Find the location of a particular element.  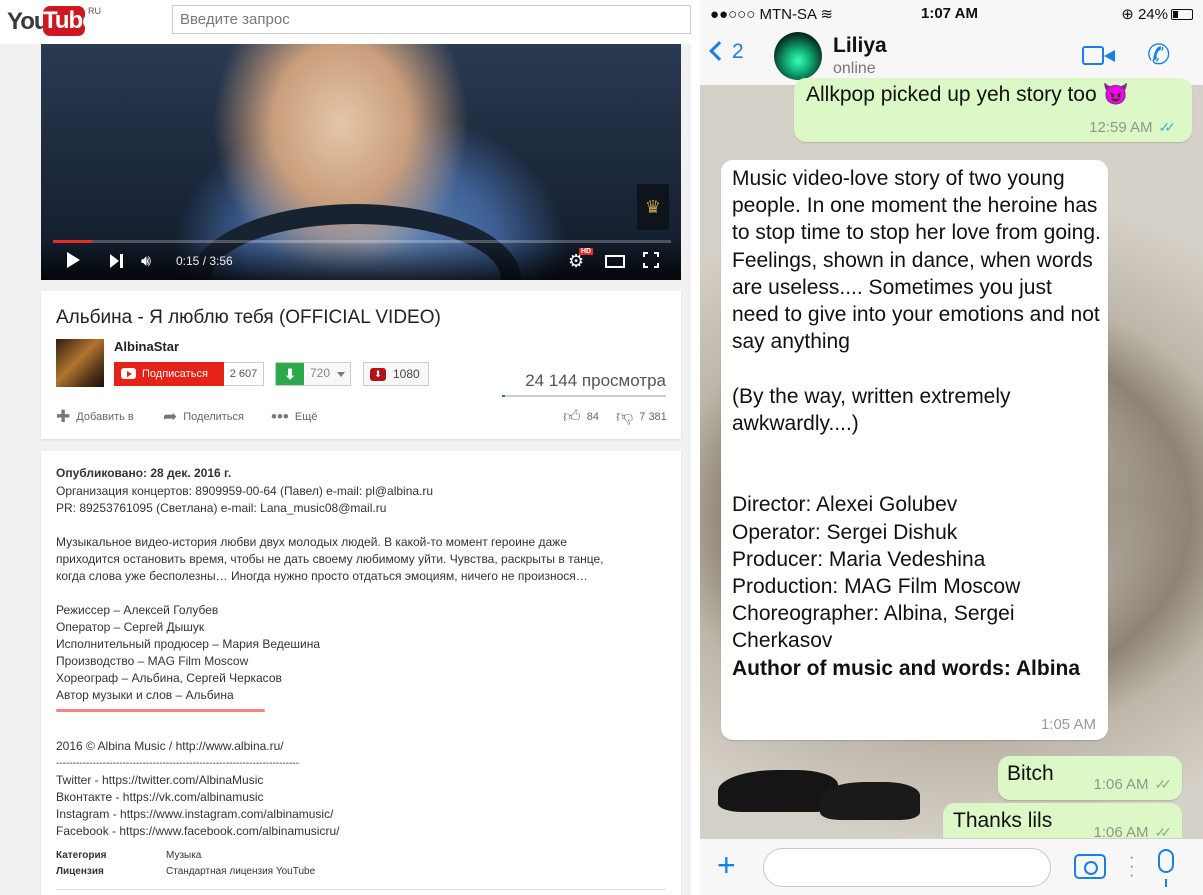

chevron-down-icon is located at coordinates (341, 374).